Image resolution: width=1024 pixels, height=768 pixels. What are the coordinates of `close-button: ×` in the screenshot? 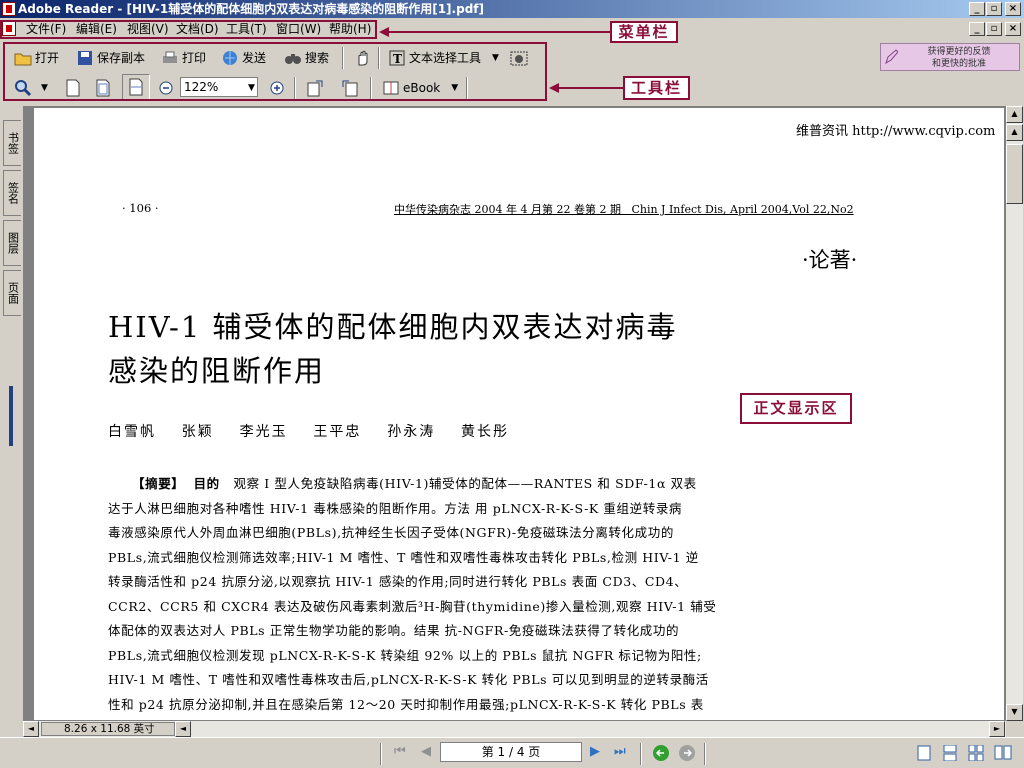 It's located at (1013, 9).